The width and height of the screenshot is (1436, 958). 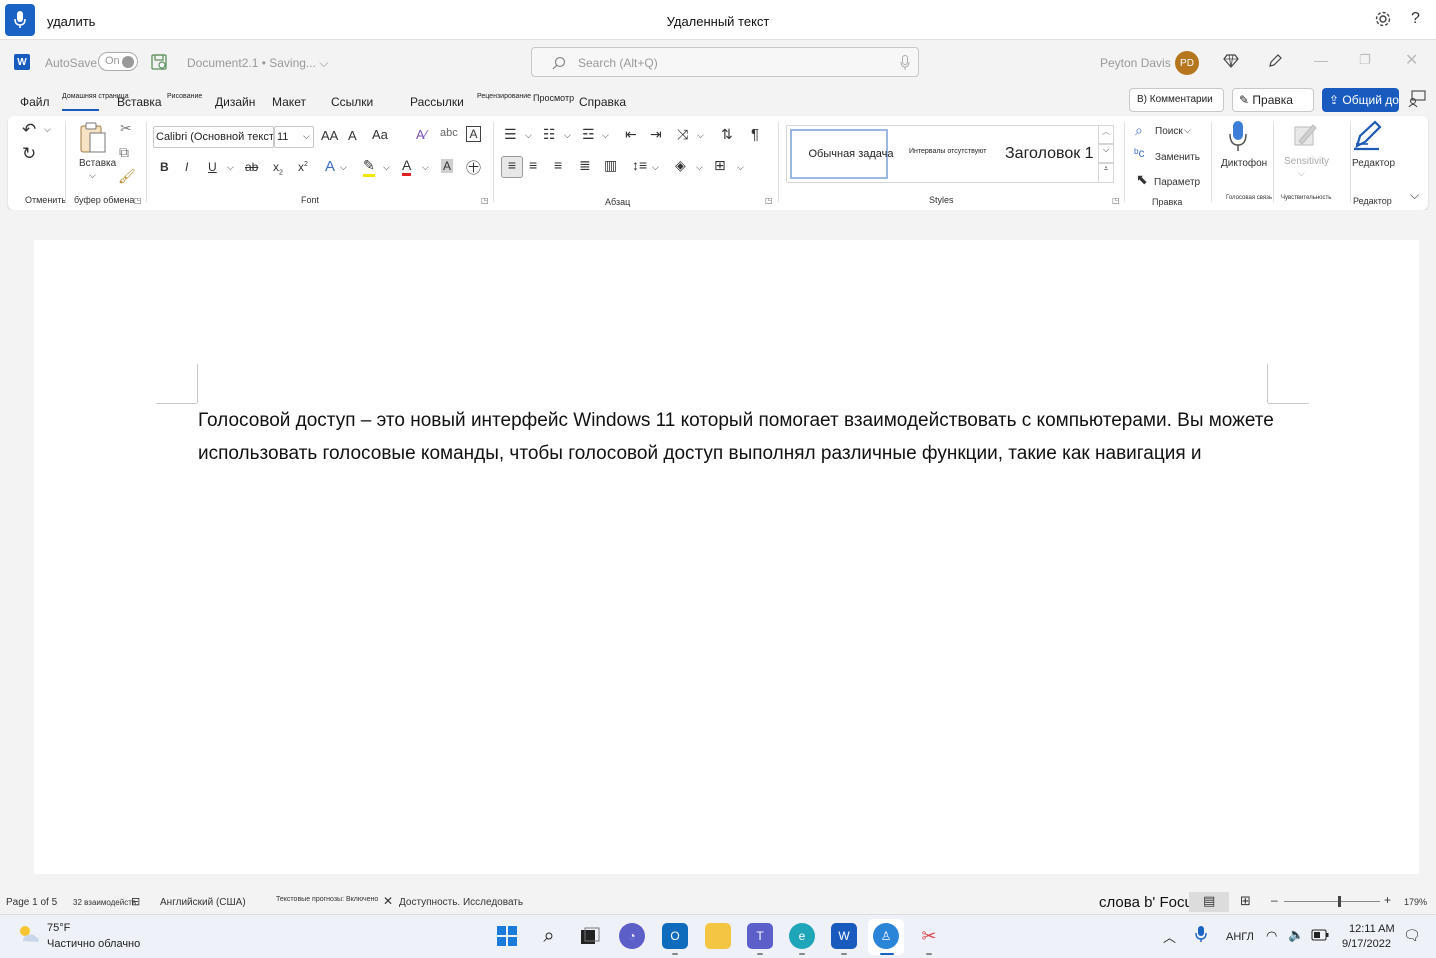 I want to click on character-shading-icon: A, so click(x=447, y=166).